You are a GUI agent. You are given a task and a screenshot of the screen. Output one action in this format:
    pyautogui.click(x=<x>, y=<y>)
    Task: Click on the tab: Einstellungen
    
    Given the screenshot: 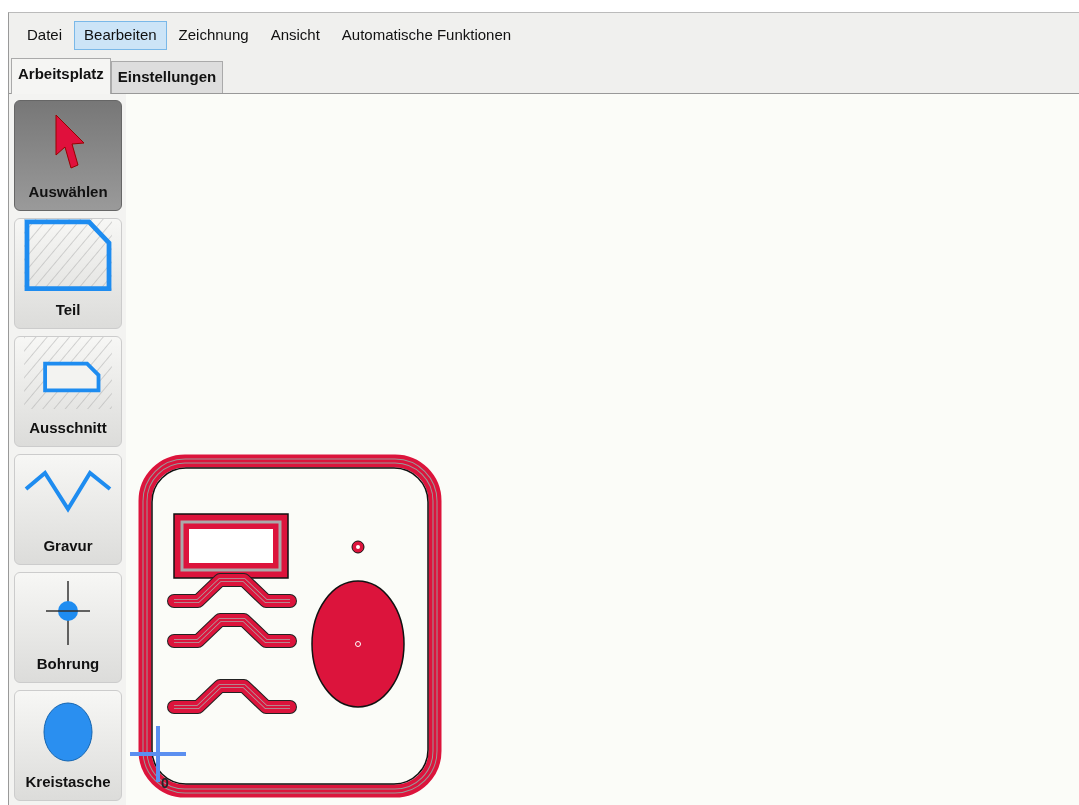 What is the action you would take?
    pyautogui.click(x=167, y=77)
    